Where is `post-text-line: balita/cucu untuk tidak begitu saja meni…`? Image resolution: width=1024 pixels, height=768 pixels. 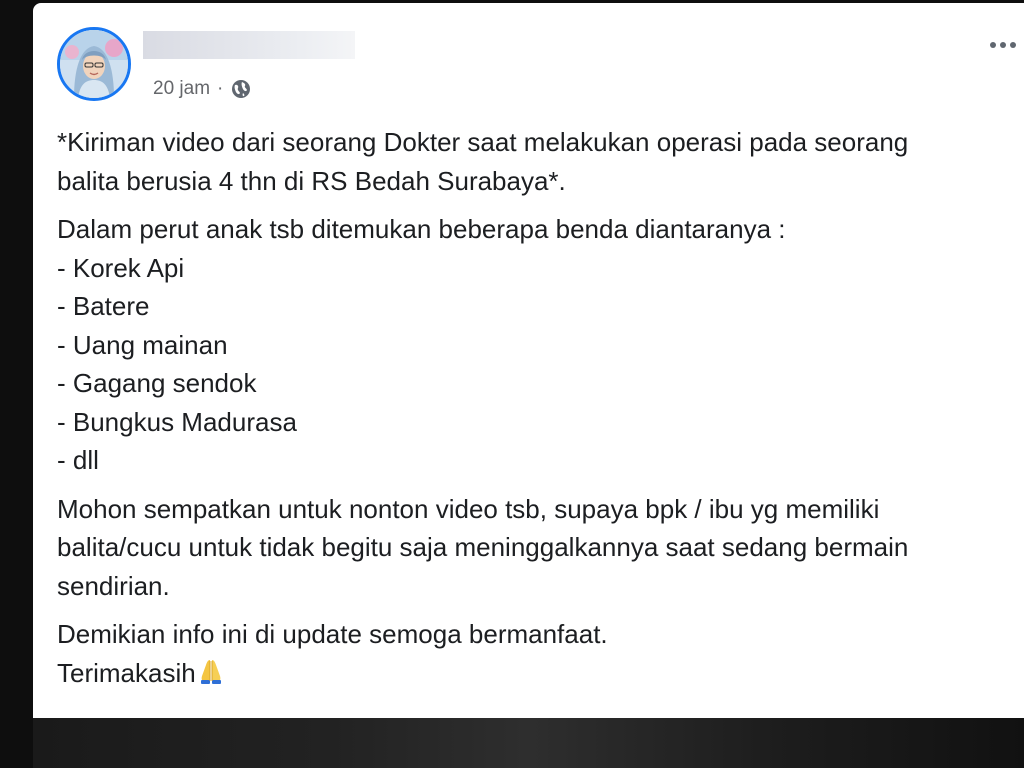 post-text-line: balita/cucu untuk tidak begitu saja meni… is located at coordinates (483, 547).